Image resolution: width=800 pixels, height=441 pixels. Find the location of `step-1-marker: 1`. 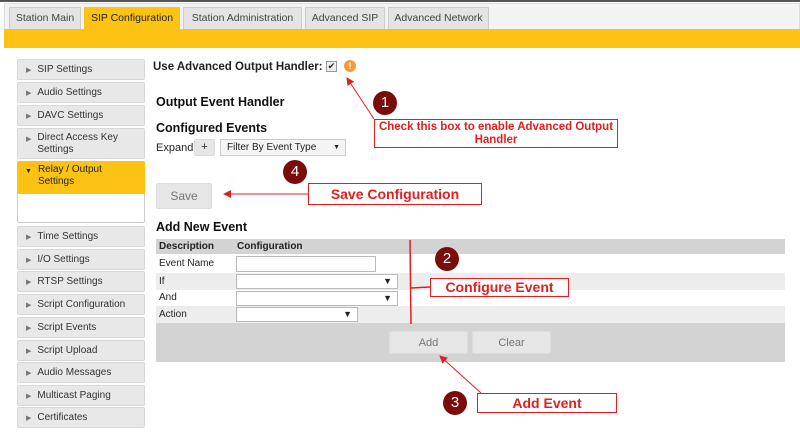

step-1-marker: 1 is located at coordinates (385, 103).